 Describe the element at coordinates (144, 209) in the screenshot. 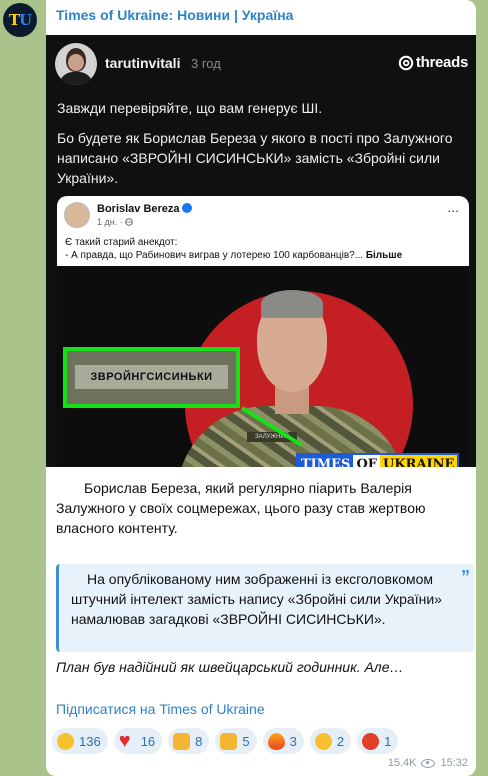

I see `facebook-author: Borislav Bereza` at that location.